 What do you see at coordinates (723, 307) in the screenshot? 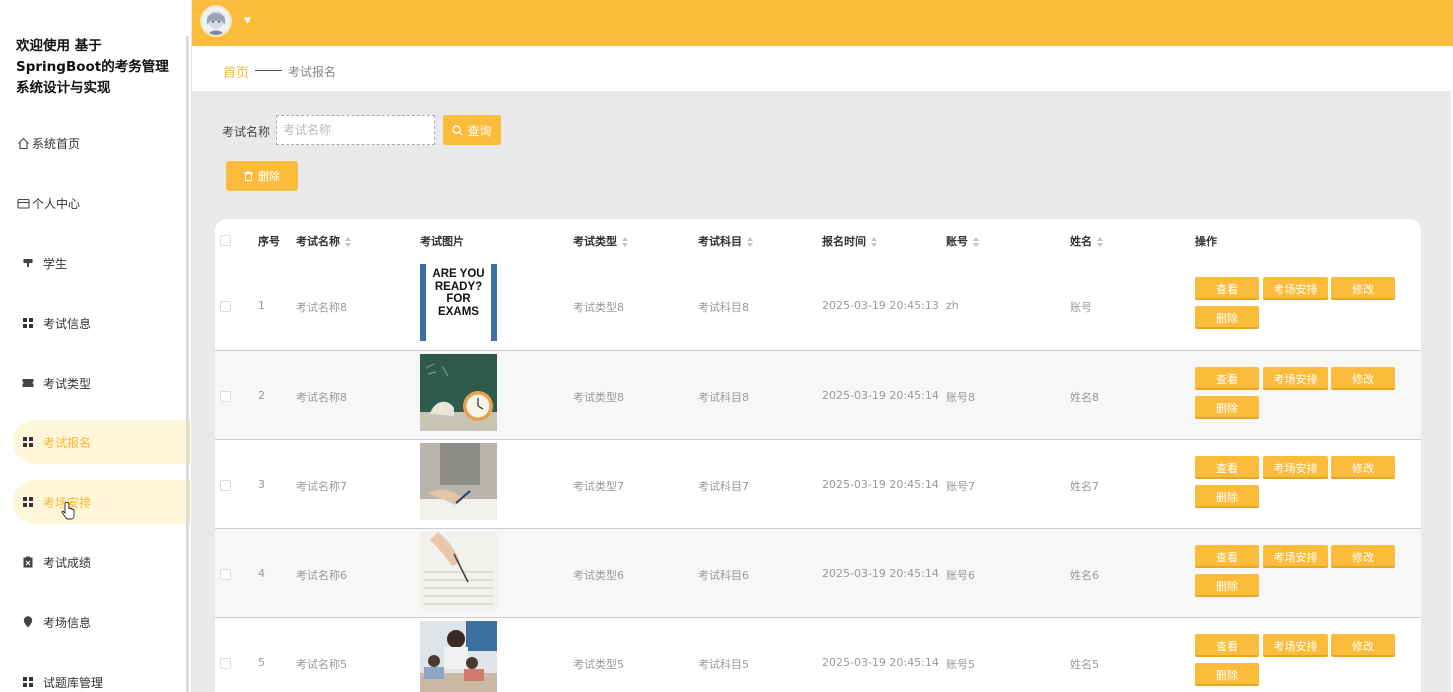
I see `cell-exam-subject: 考试科目8` at bounding box center [723, 307].